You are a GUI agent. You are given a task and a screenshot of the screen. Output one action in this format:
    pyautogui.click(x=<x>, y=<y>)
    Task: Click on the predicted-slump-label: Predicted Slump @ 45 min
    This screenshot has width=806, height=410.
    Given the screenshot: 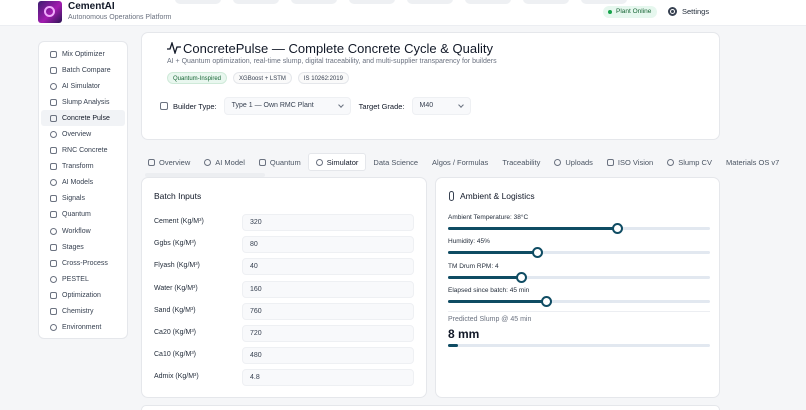 What is the action you would take?
    pyautogui.click(x=490, y=319)
    